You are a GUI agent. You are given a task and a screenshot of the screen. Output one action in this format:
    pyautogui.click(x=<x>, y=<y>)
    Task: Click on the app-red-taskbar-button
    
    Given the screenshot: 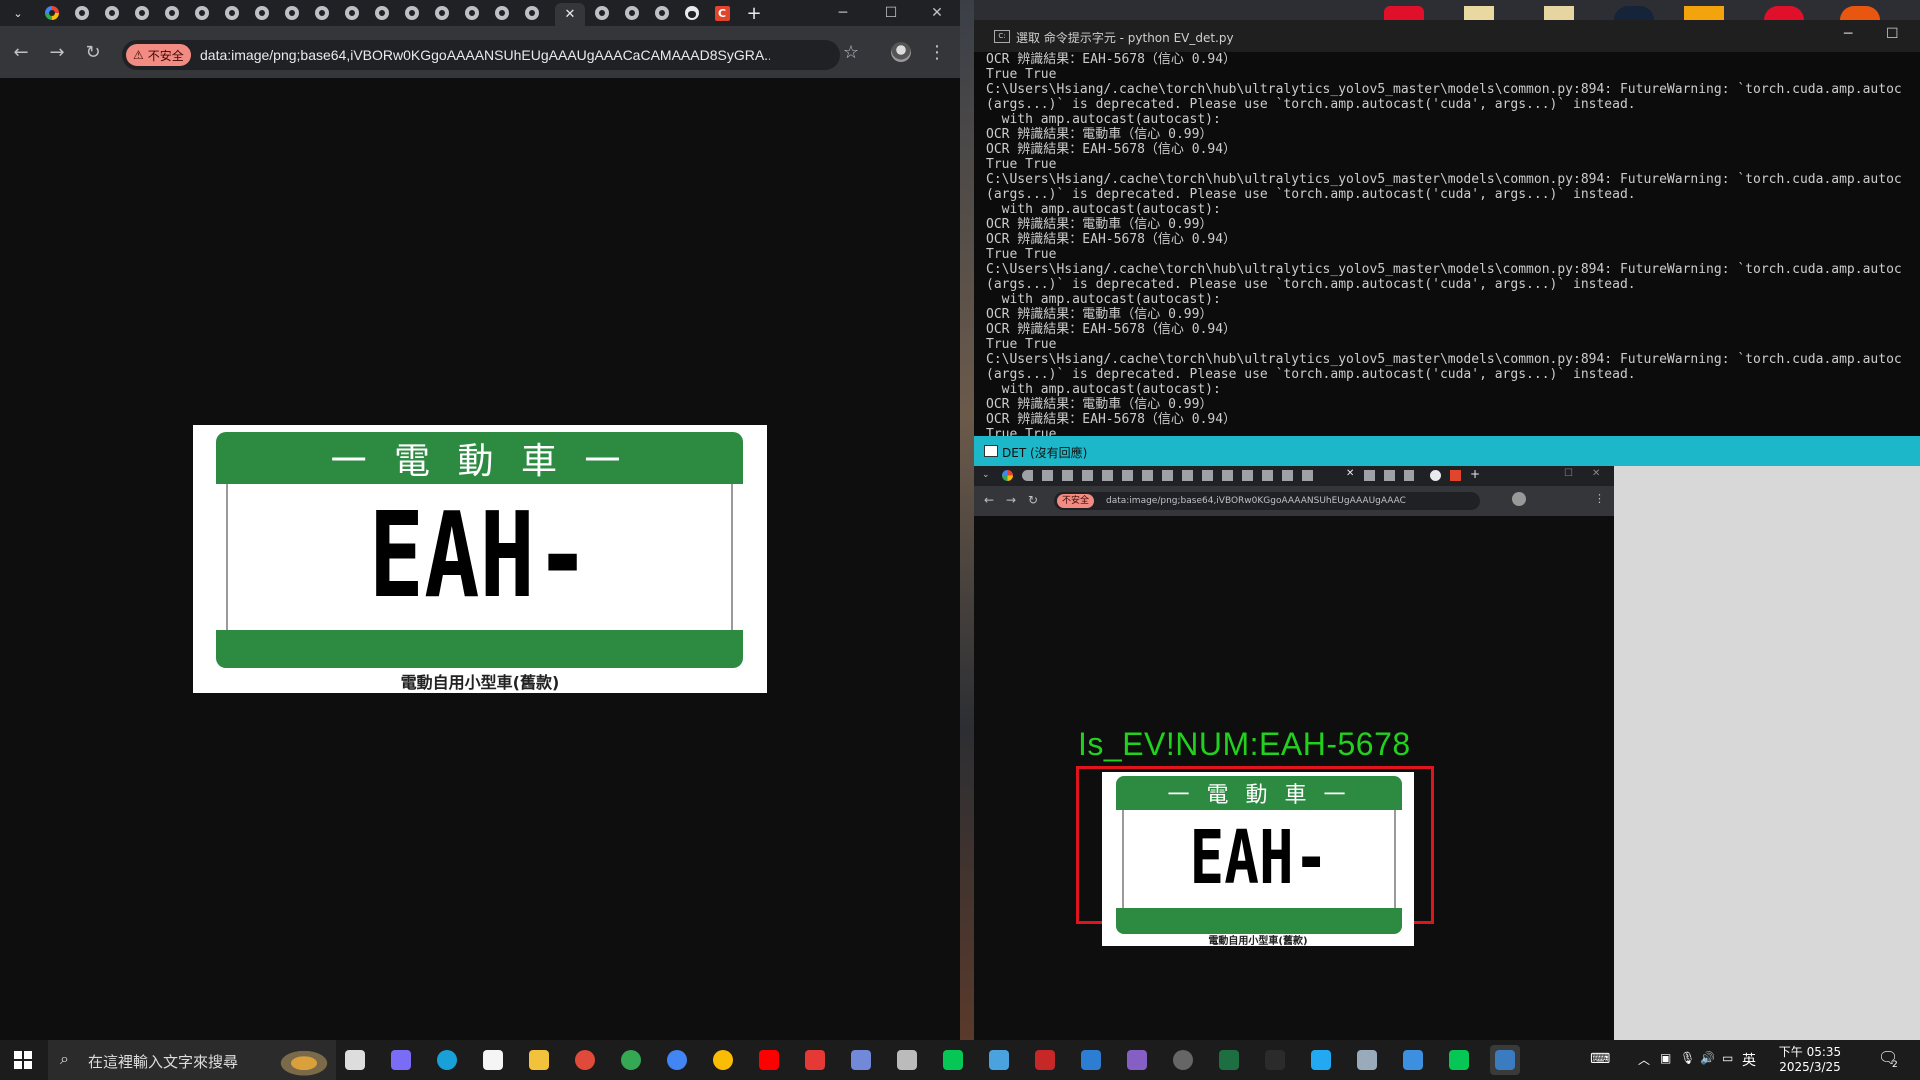 What is the action you would take?
    pyautogui.click(x=815, y=1060)
    